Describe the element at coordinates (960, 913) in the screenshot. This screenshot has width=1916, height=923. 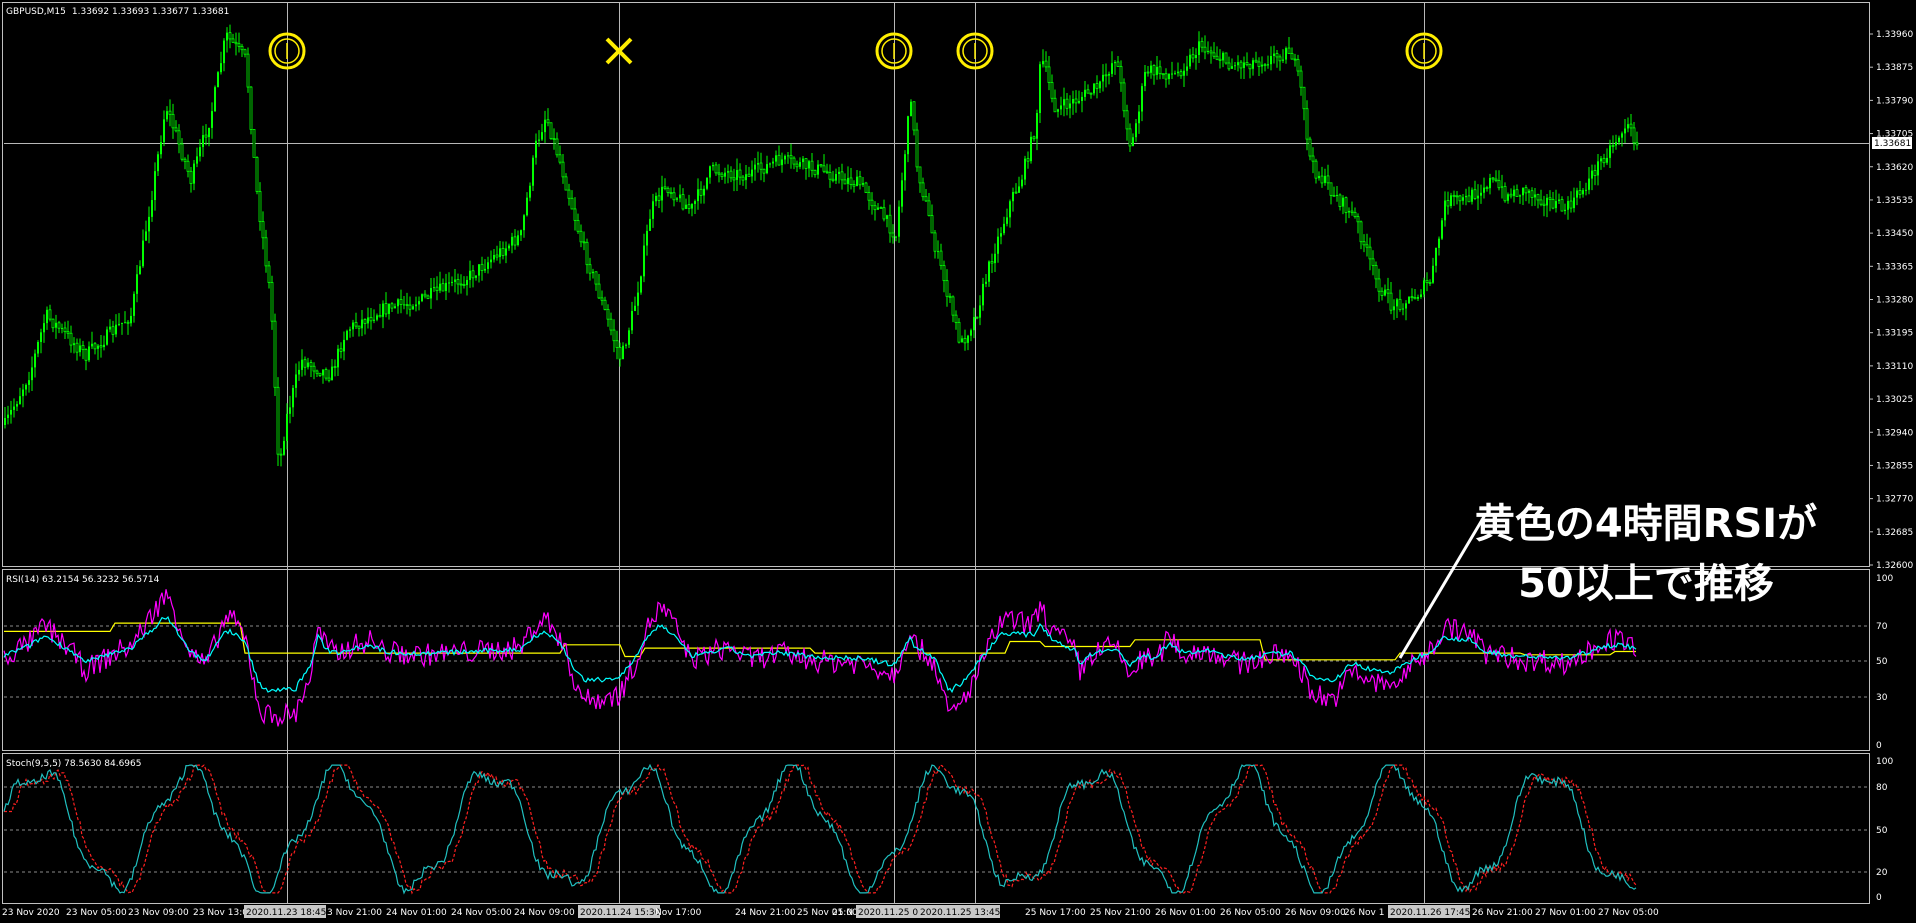
I see `time-label: 2020.11.25 13:45` at that location.